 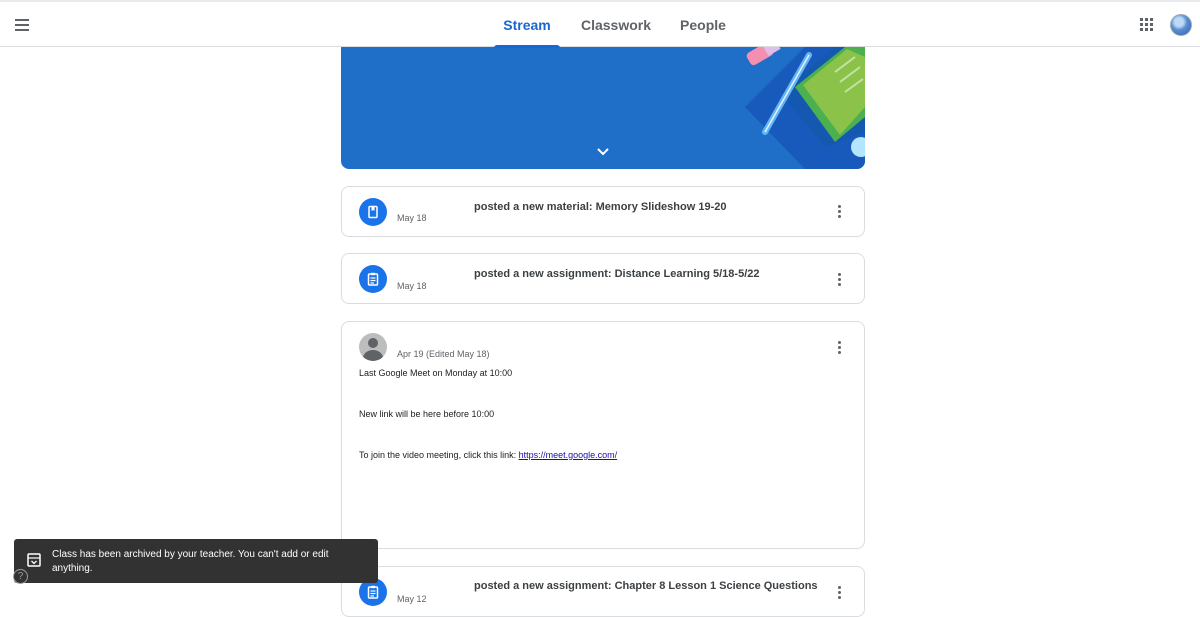 What do you see at coordinates (22, 25) in the screenshot?
I see `hamburger-menu-icon` at bounding box center [22, 25].